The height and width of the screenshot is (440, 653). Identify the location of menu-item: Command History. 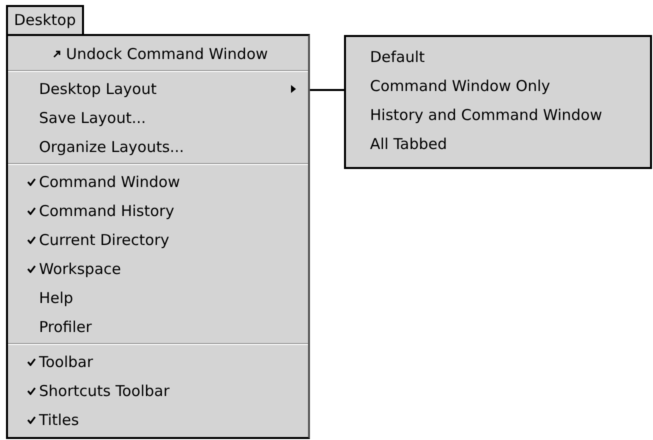
(158, 210).